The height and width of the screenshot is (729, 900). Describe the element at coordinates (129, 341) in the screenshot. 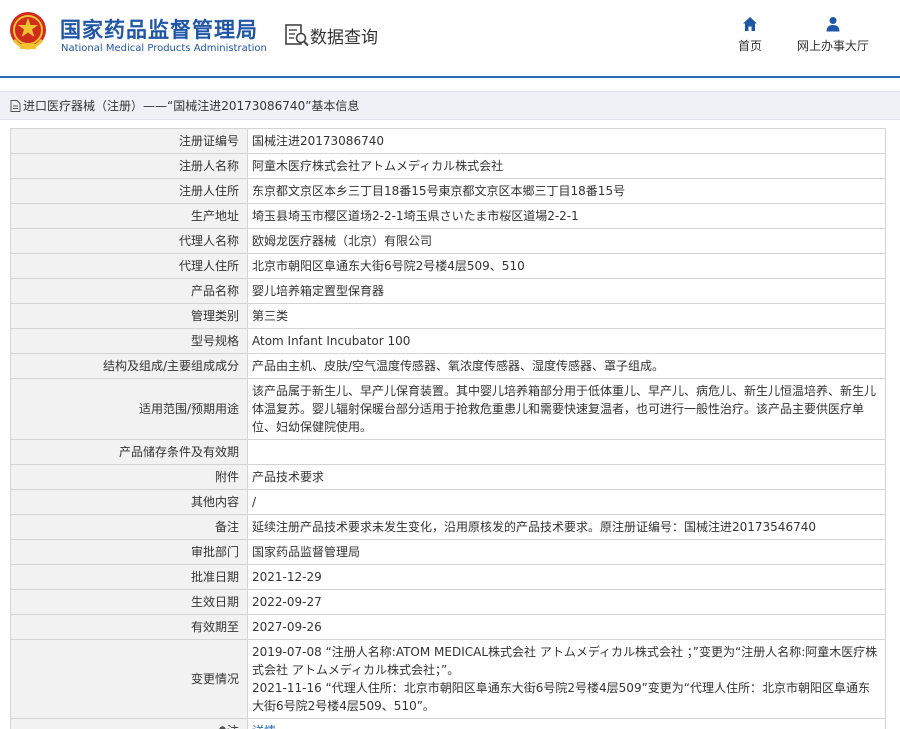

I see `field-label: 型号规格` at that location.